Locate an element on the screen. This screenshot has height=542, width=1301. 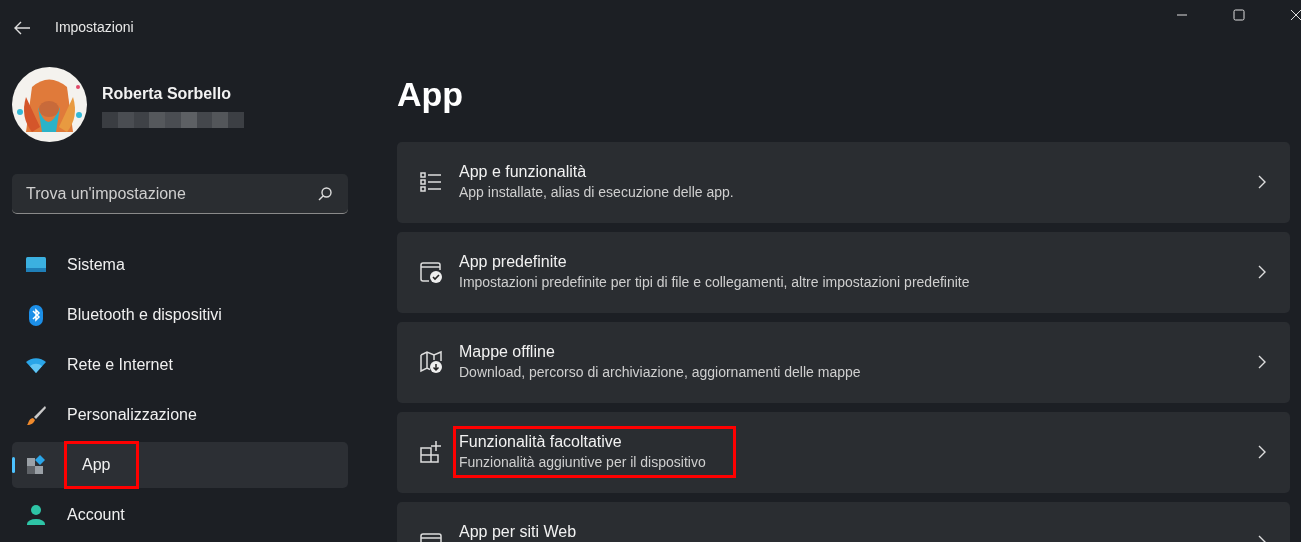
settings-card: Funzionalità facoltative Funzionalità aggiuntive per il dispositivo is located at coordinates (843, 452).